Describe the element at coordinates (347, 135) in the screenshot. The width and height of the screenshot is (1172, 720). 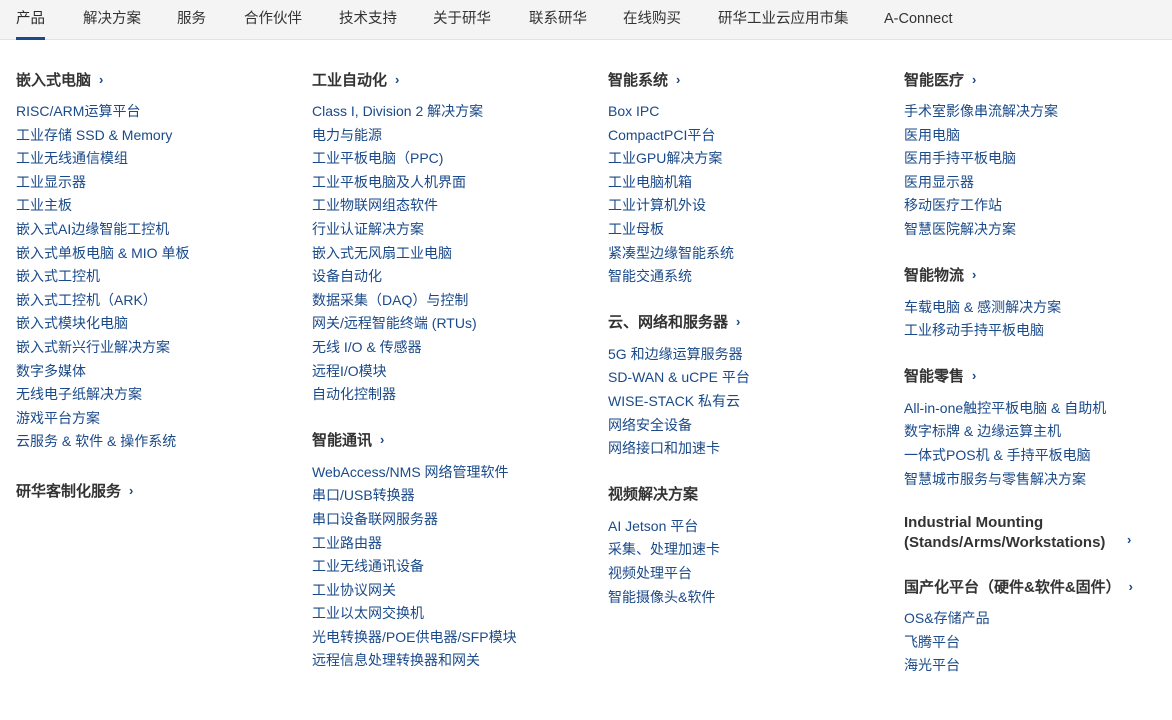
I see `menu-link: 电力与能源` at that location.